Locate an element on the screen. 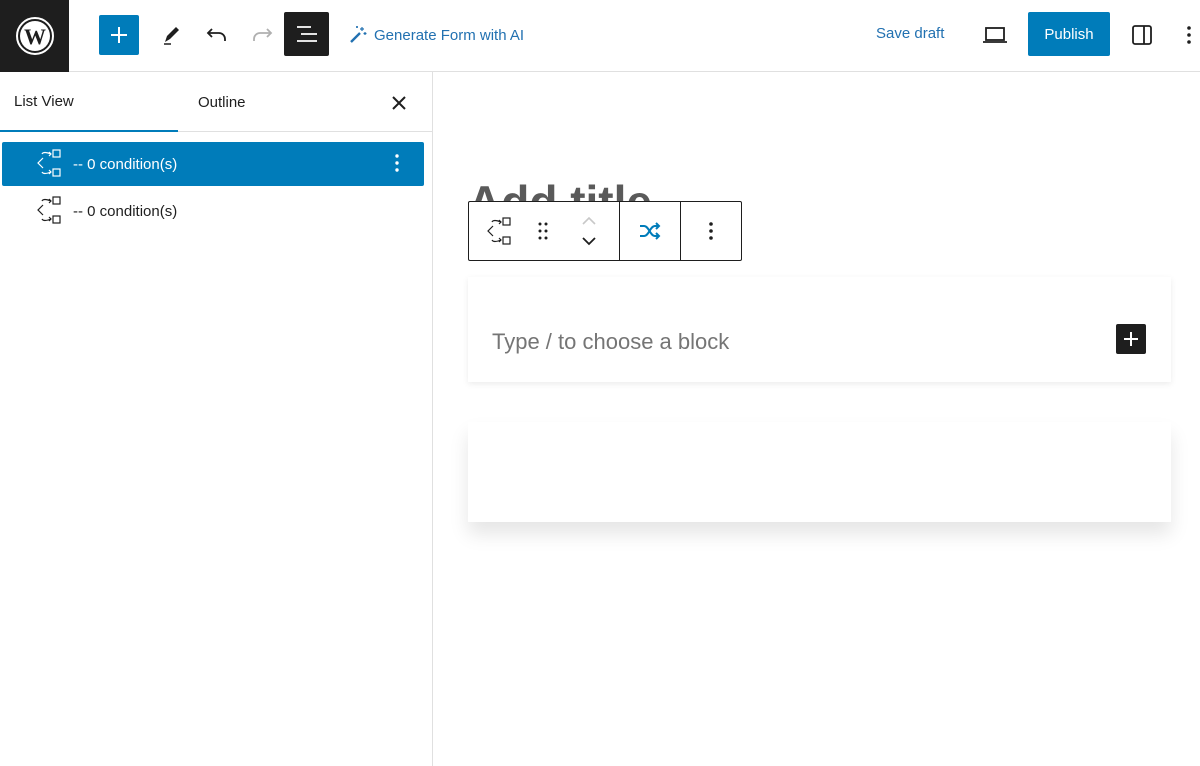 Image resolution: width=1200 pixels, height=766 pixels. block-inserter-button is located at coordinates (1131, 339).